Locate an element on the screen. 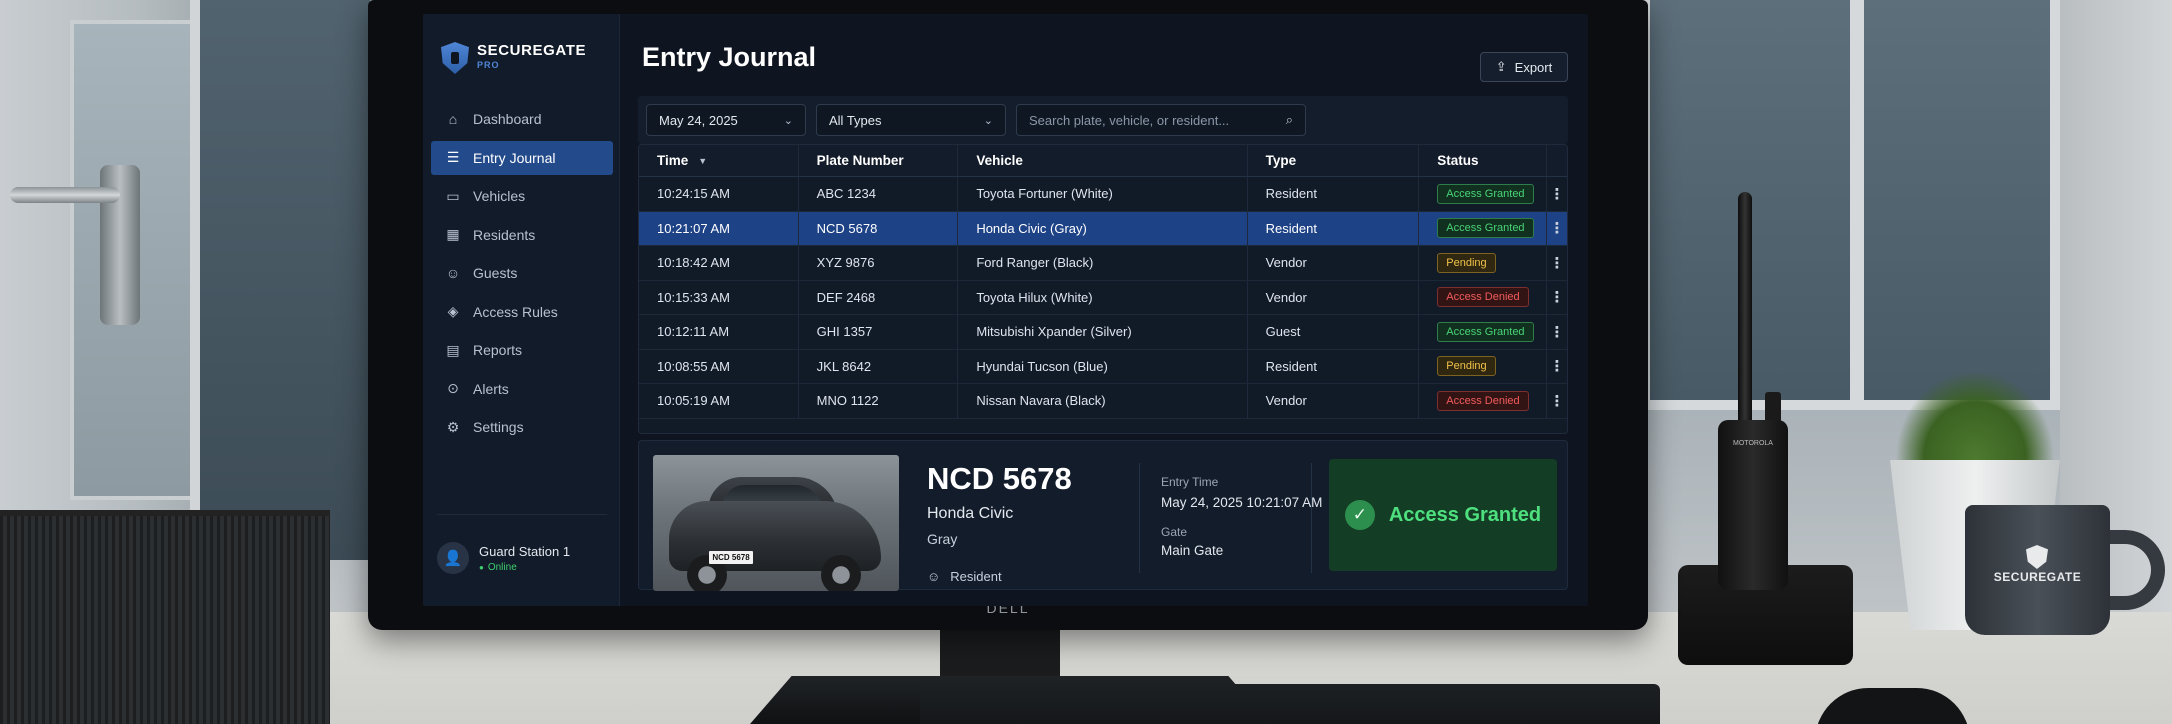 The width and height of the screenshot is (2172, 724). search-input: Search plate, vehicle, or resident... ⌕ is located at coordinates (1161, 120).